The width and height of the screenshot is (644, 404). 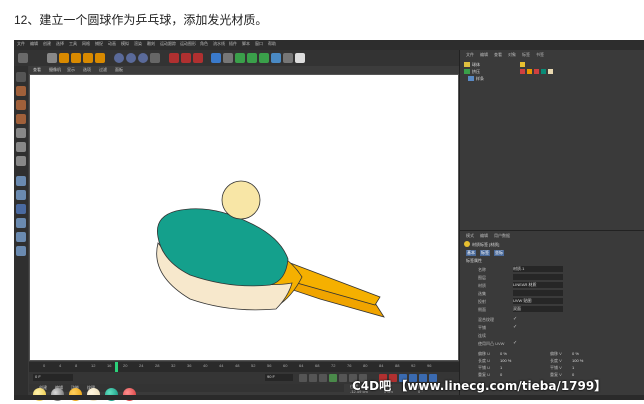 I want to click on attr-material-field: LINEAR 材质, so click(x=538, y=285).